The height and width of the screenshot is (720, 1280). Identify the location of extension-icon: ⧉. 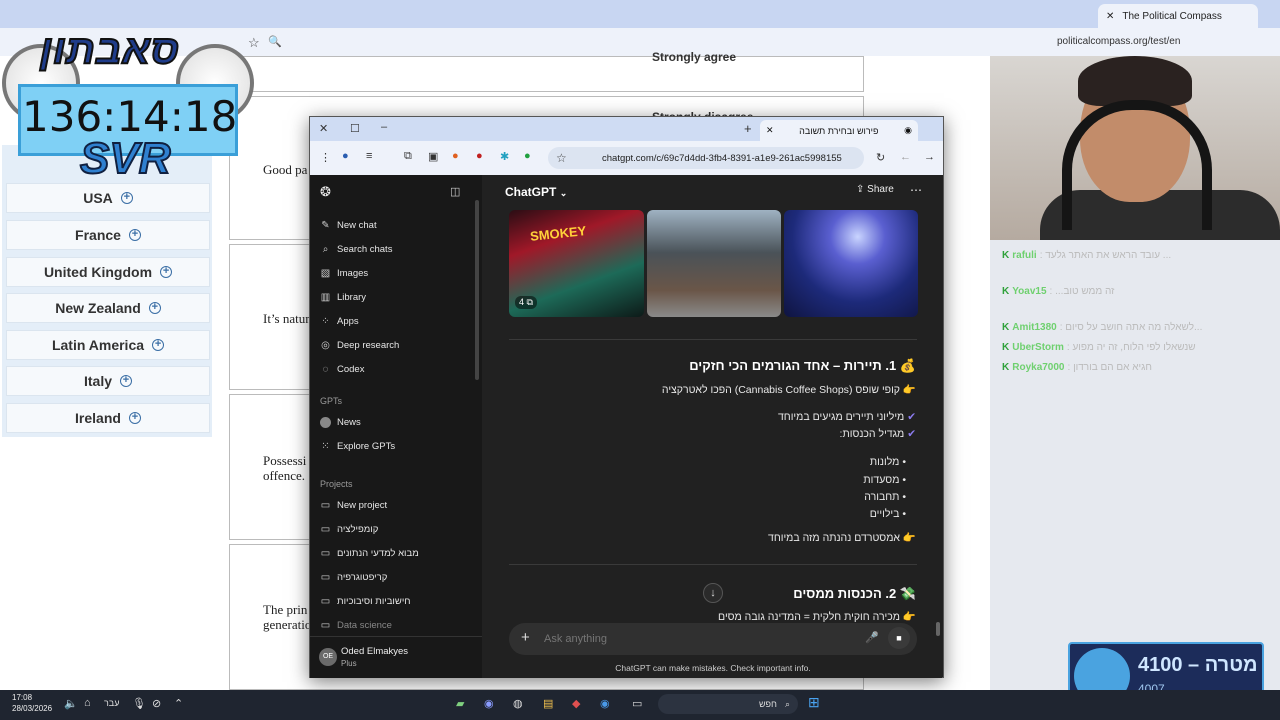
(408, 156).